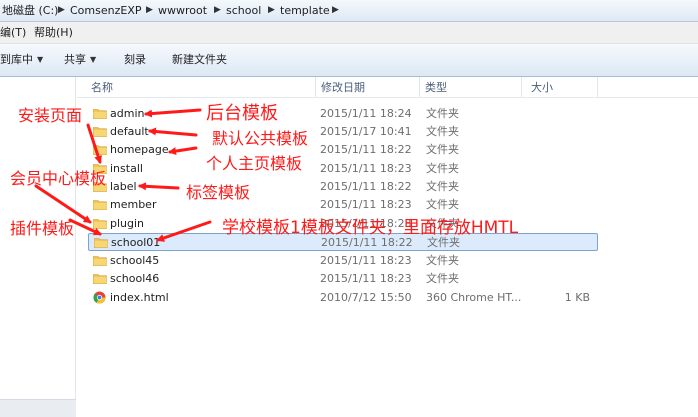 Image resolution: width=698 pixels, height=417 pixels. Describe the element at coordinates (366, 131) in the screenshot. I see `file-date: 2015/1/17 10:41` at that location.